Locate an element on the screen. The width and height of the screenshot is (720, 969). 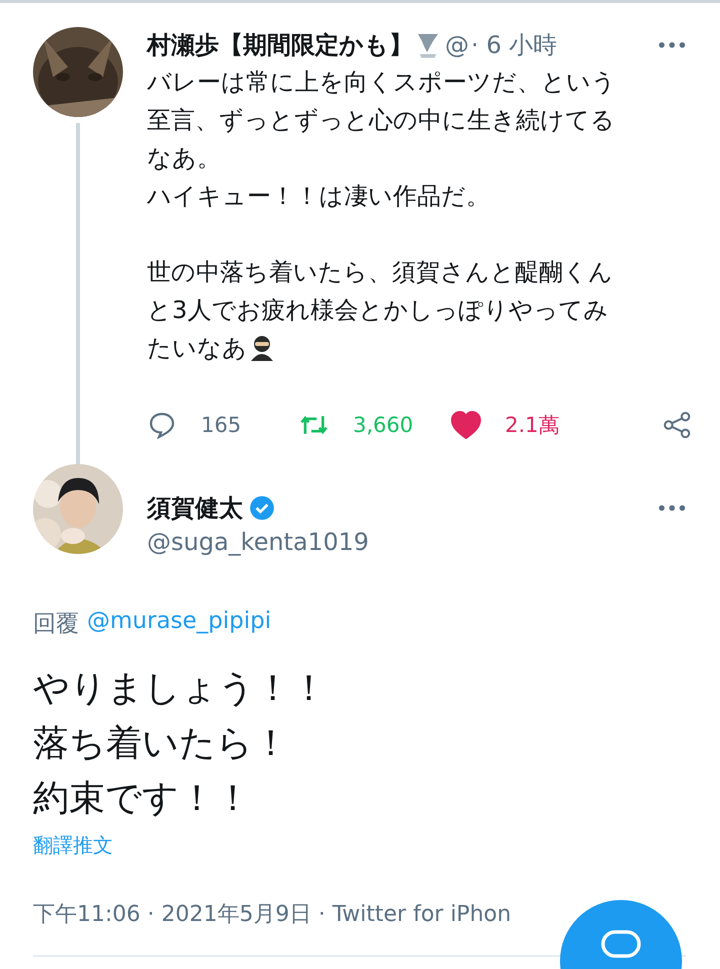
author-handle: @suga_kenta1019 is located at coordinates (258, 542).